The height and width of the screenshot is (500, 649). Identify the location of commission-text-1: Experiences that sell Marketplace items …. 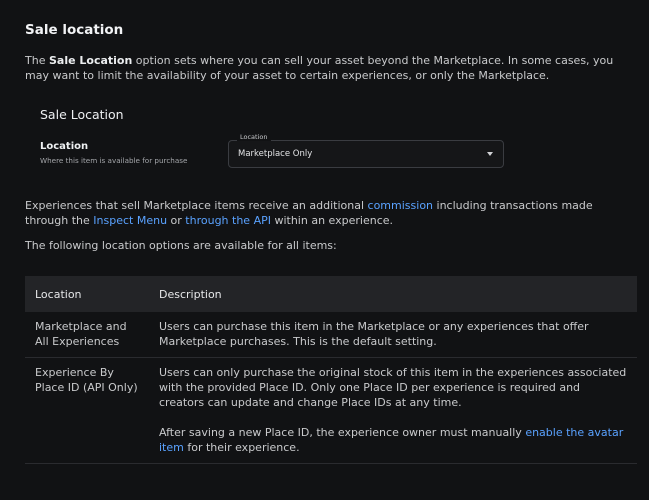
(196, 205).